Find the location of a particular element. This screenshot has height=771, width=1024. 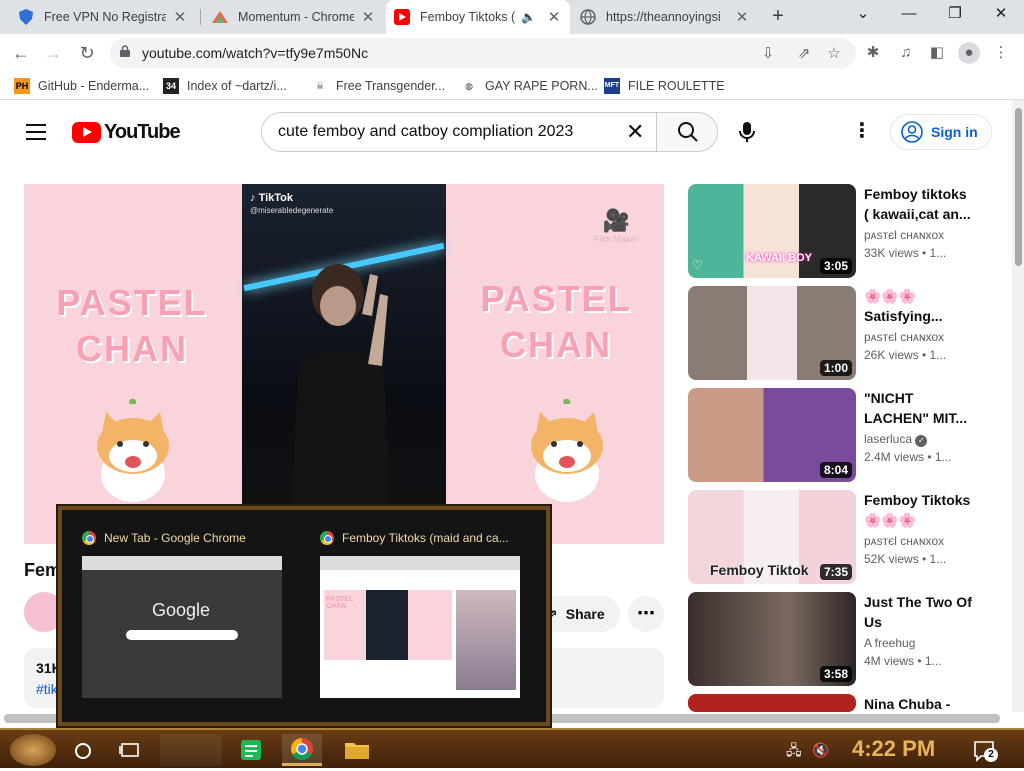

skull-icon: ☠ is located at coordinates (320, 86).